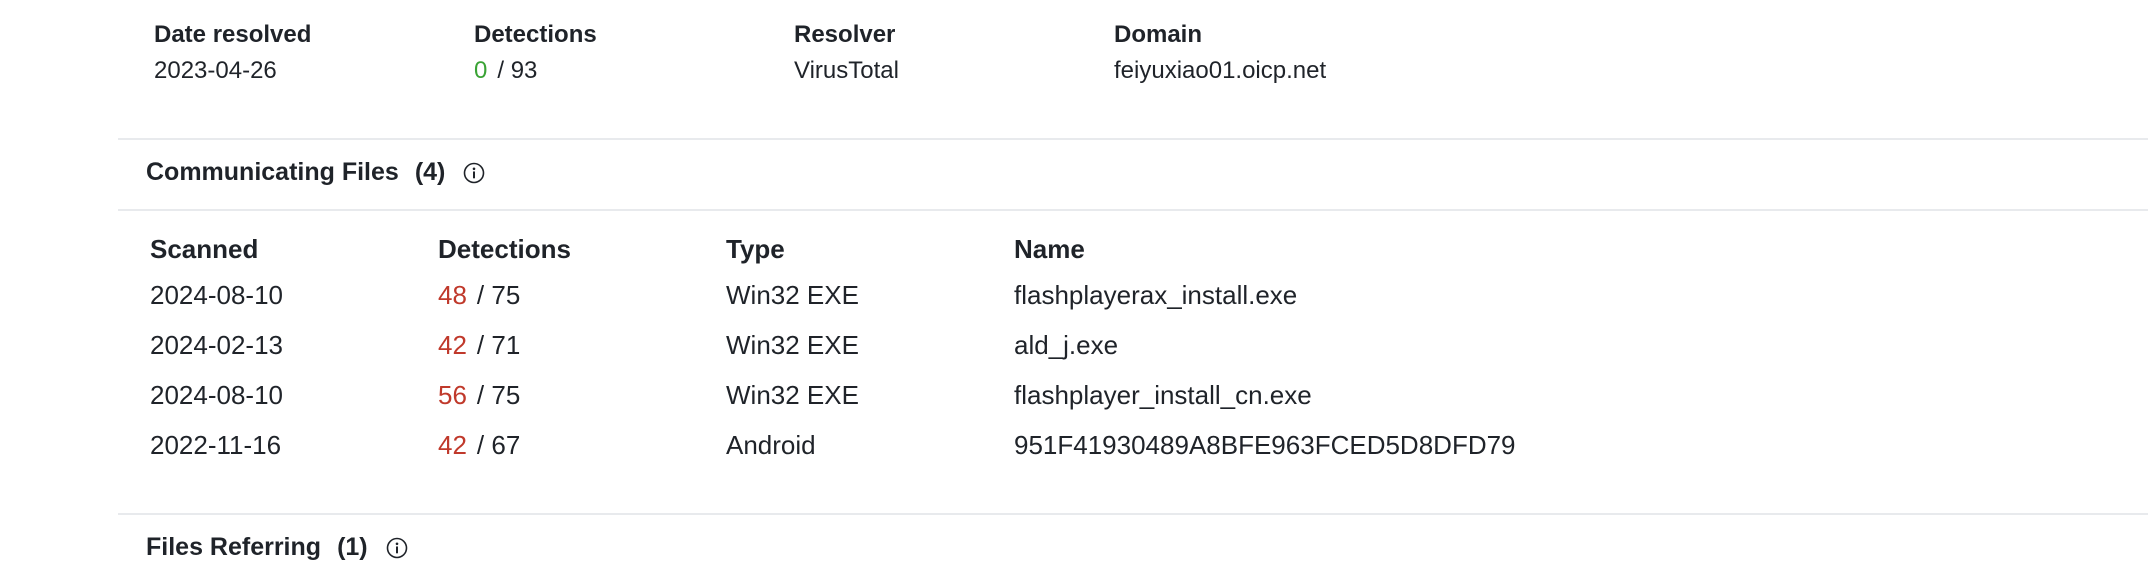 The width and height of the screenshot is (2148, 580). What do you see at coordinates (582, 395) in the screenshot?
I see `detections-cell: 56 / 75` at bounding box center [582, 395].